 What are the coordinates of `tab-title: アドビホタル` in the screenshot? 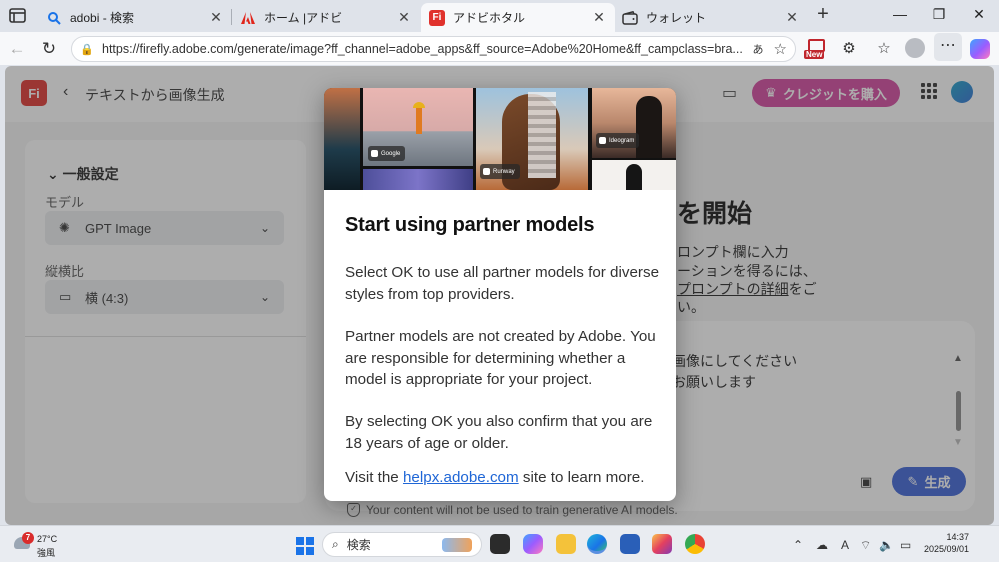 It's located at (489, 18).